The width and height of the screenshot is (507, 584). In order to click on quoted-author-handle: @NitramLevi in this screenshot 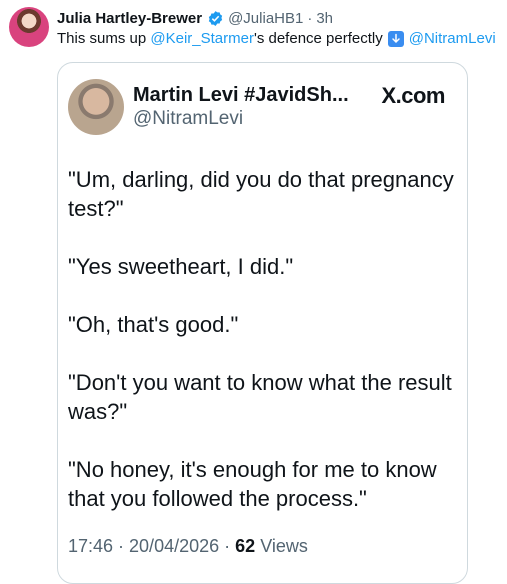, I will do `click(188, 119)`.